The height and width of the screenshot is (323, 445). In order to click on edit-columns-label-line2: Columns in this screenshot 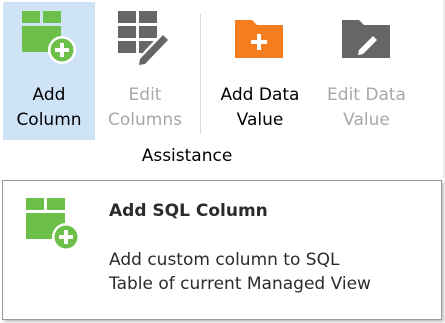, I will do `click(145, 120)`.